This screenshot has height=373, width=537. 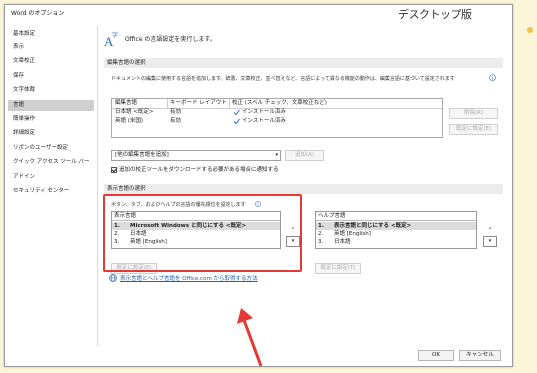 What do you see at coordinates (338, 268) in the screenshot?
I see `set-default-help-button: 既定に設定(T)` at bounding box center [338, 268].